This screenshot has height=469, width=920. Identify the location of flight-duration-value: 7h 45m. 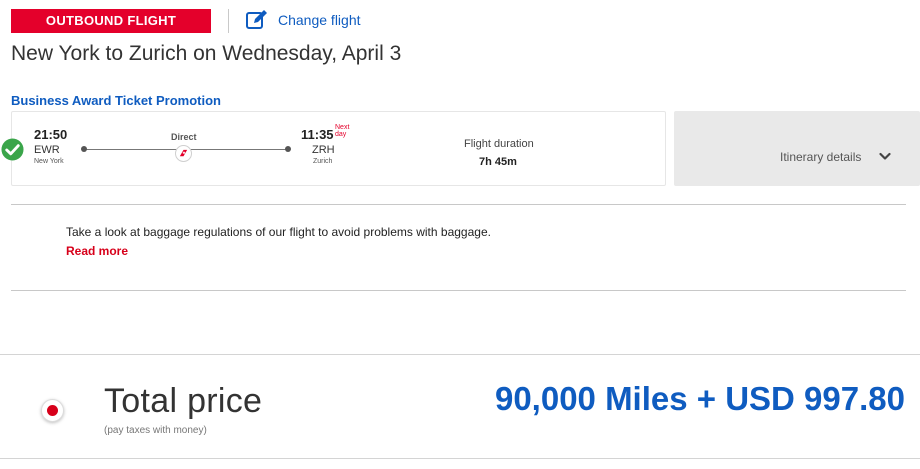
(498, 162).